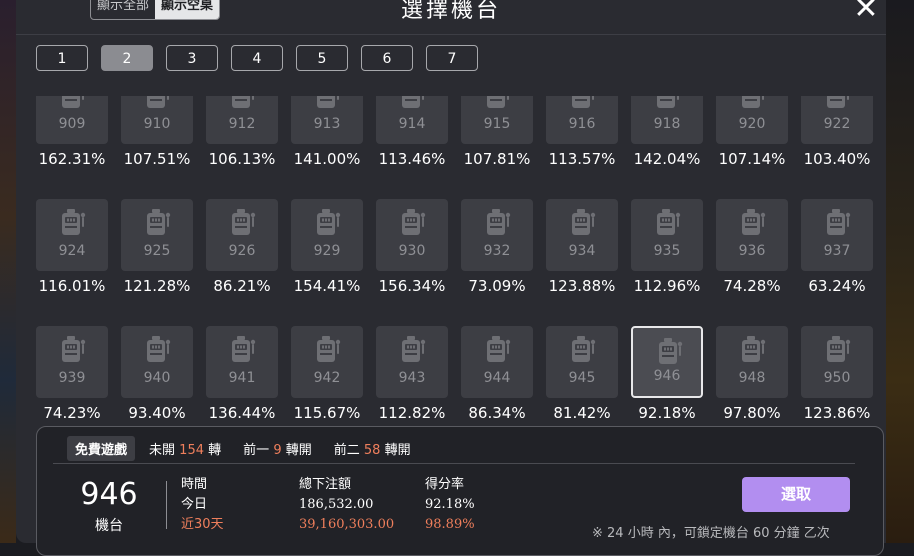 The width and height of the screenshot is (914, 556). I want to click on machine-tile: 924, so click(72, 235).